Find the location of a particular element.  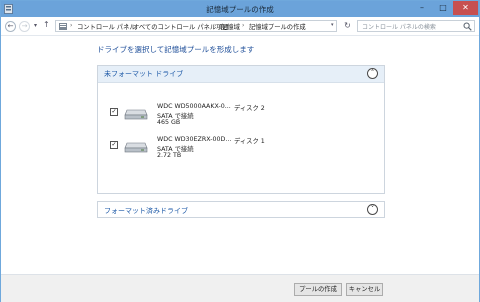

breadcrumb-storage-spaces: 記憶域 is located at coordinates (230, 26).